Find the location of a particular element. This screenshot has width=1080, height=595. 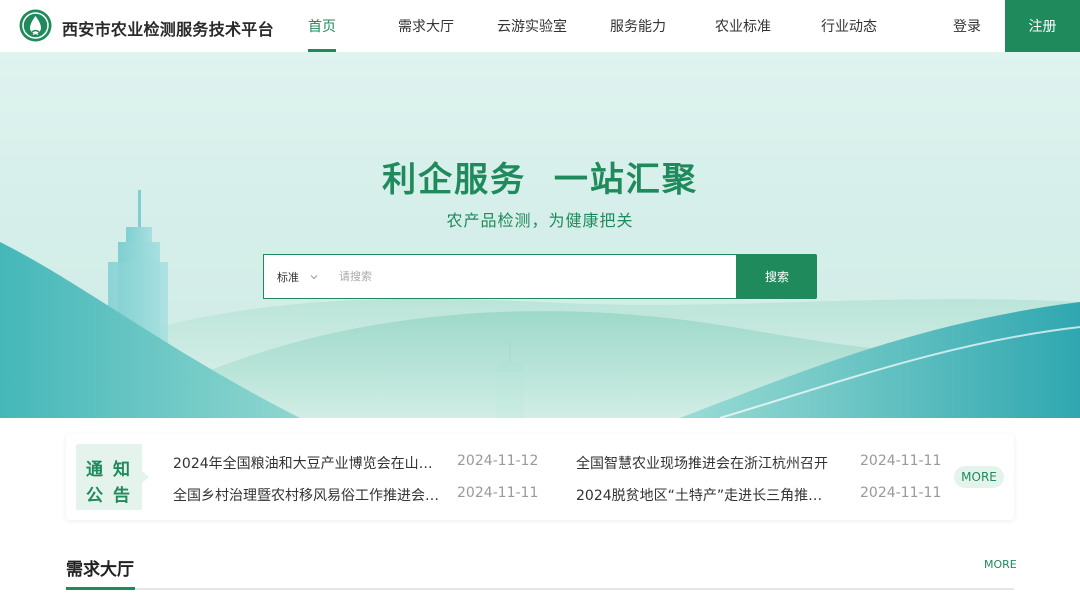

nav-demand-hall: 需求大厅 is located at coordinates (426, 26).